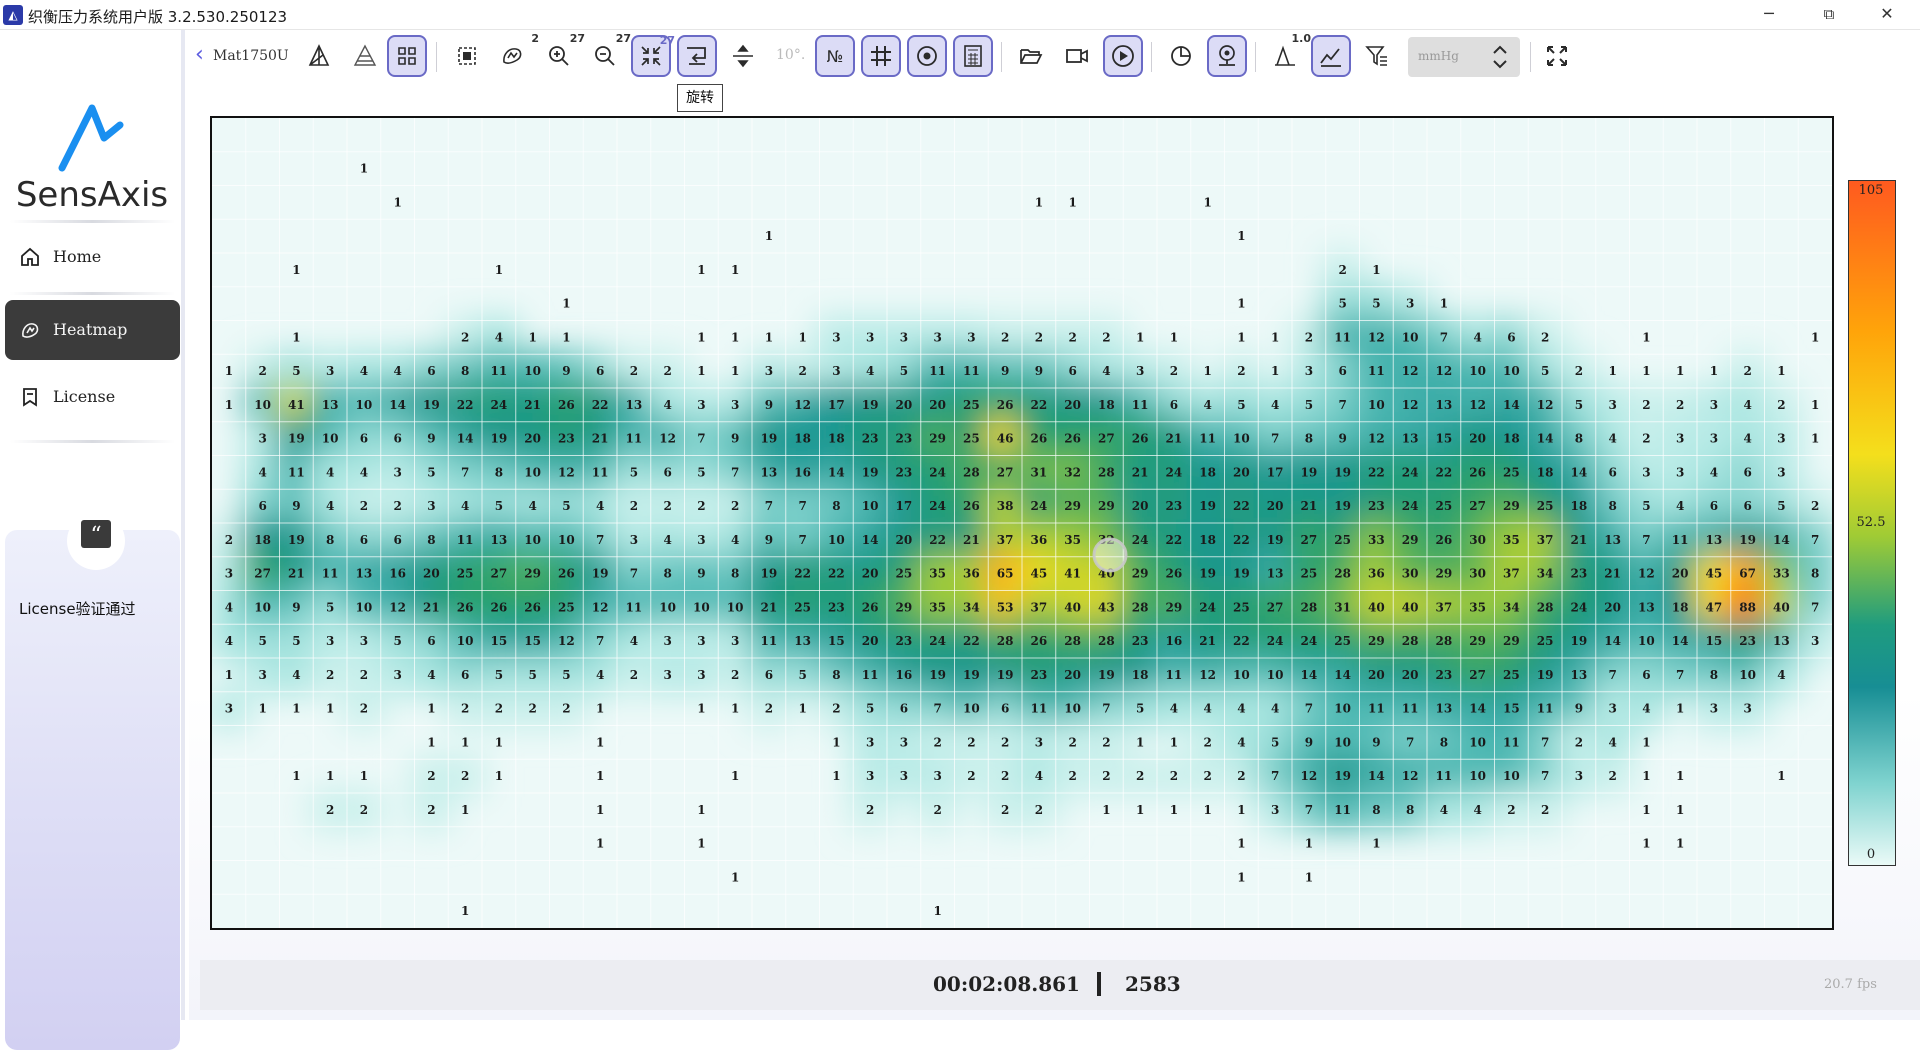 The height and width of the screenshot is (1050, 1920). I want to click on open-file-button, so click(1031, 56).